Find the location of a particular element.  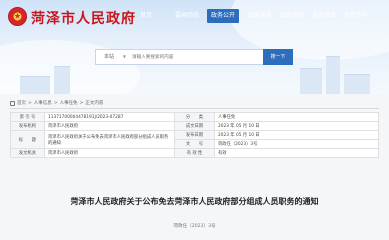

home-icon is located at coordinates (12, 103).